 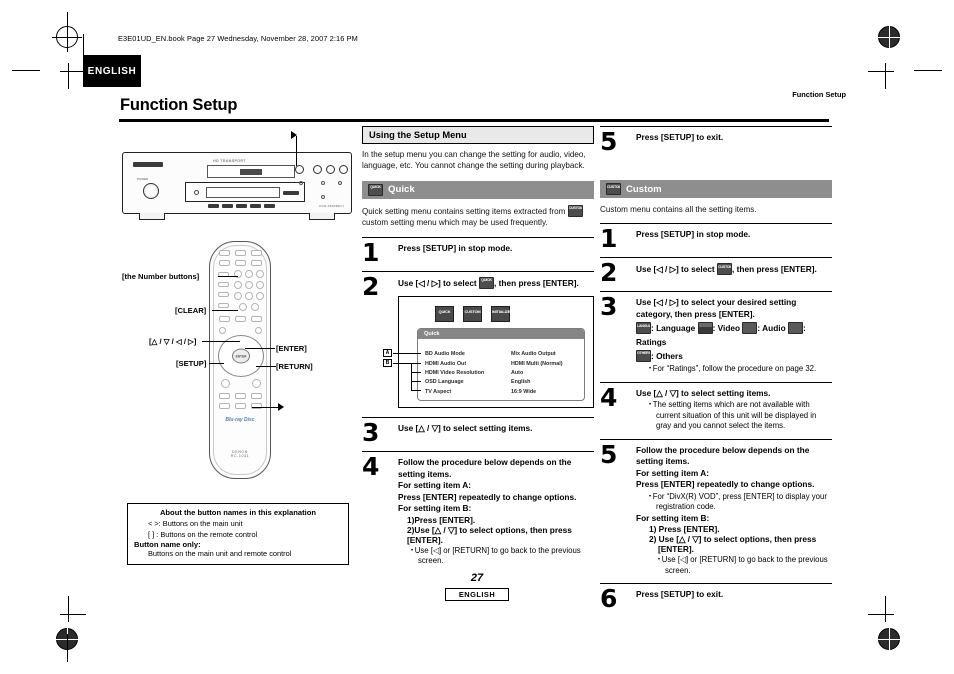 What do you see at coordinates (256, 396) in the screenshot?
I see `remote-button-row4-c` at bounding box center [256, 396].